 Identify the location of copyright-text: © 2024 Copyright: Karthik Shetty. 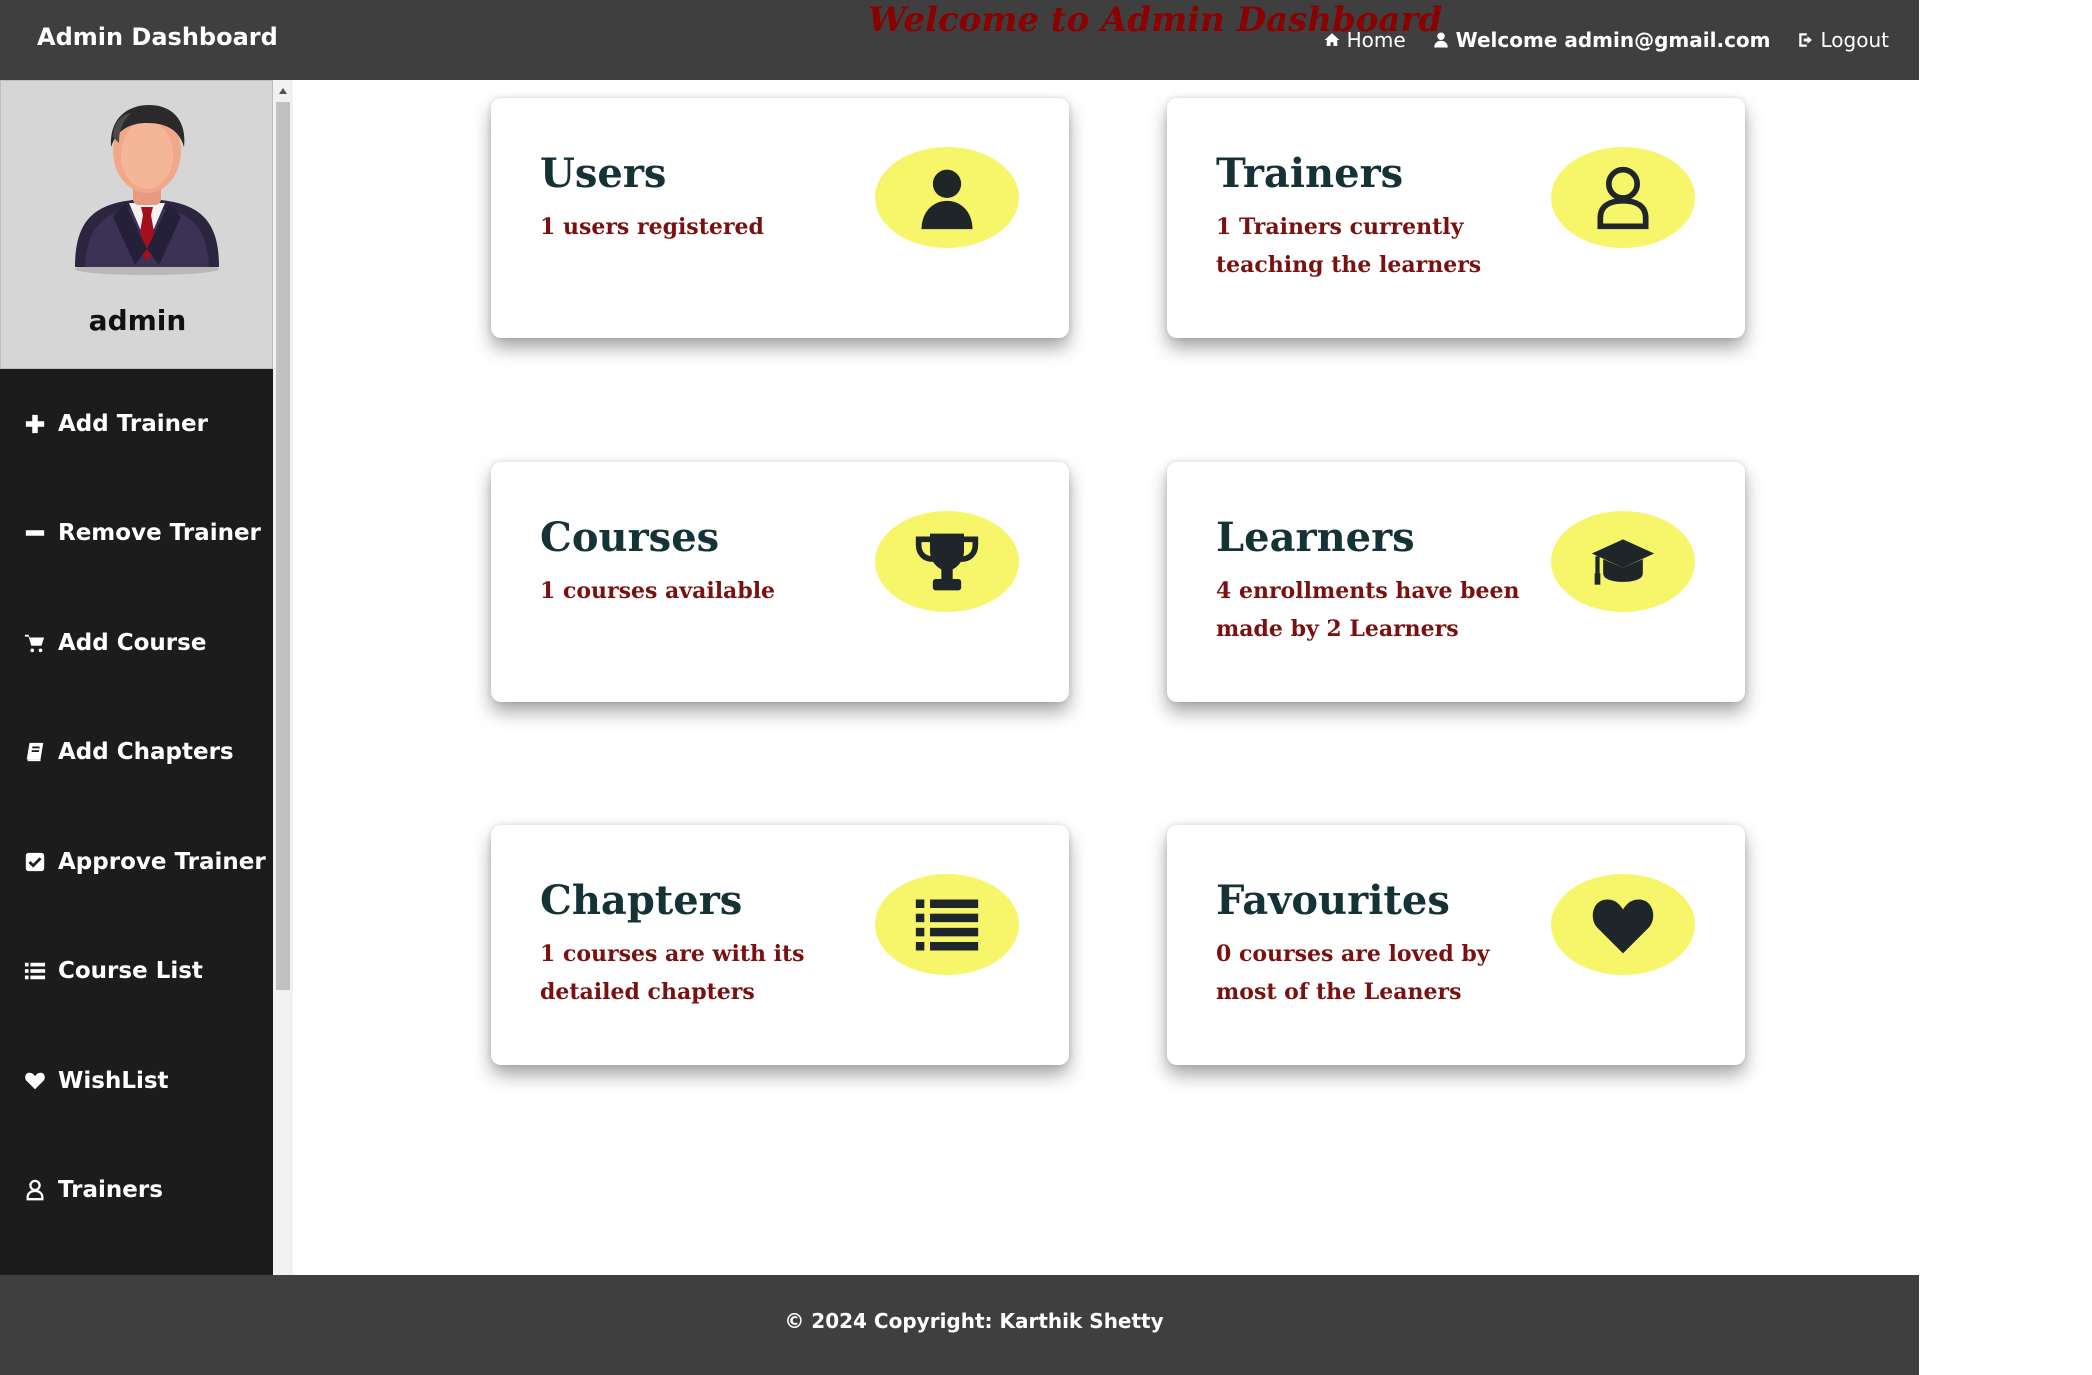
(974, 1321).